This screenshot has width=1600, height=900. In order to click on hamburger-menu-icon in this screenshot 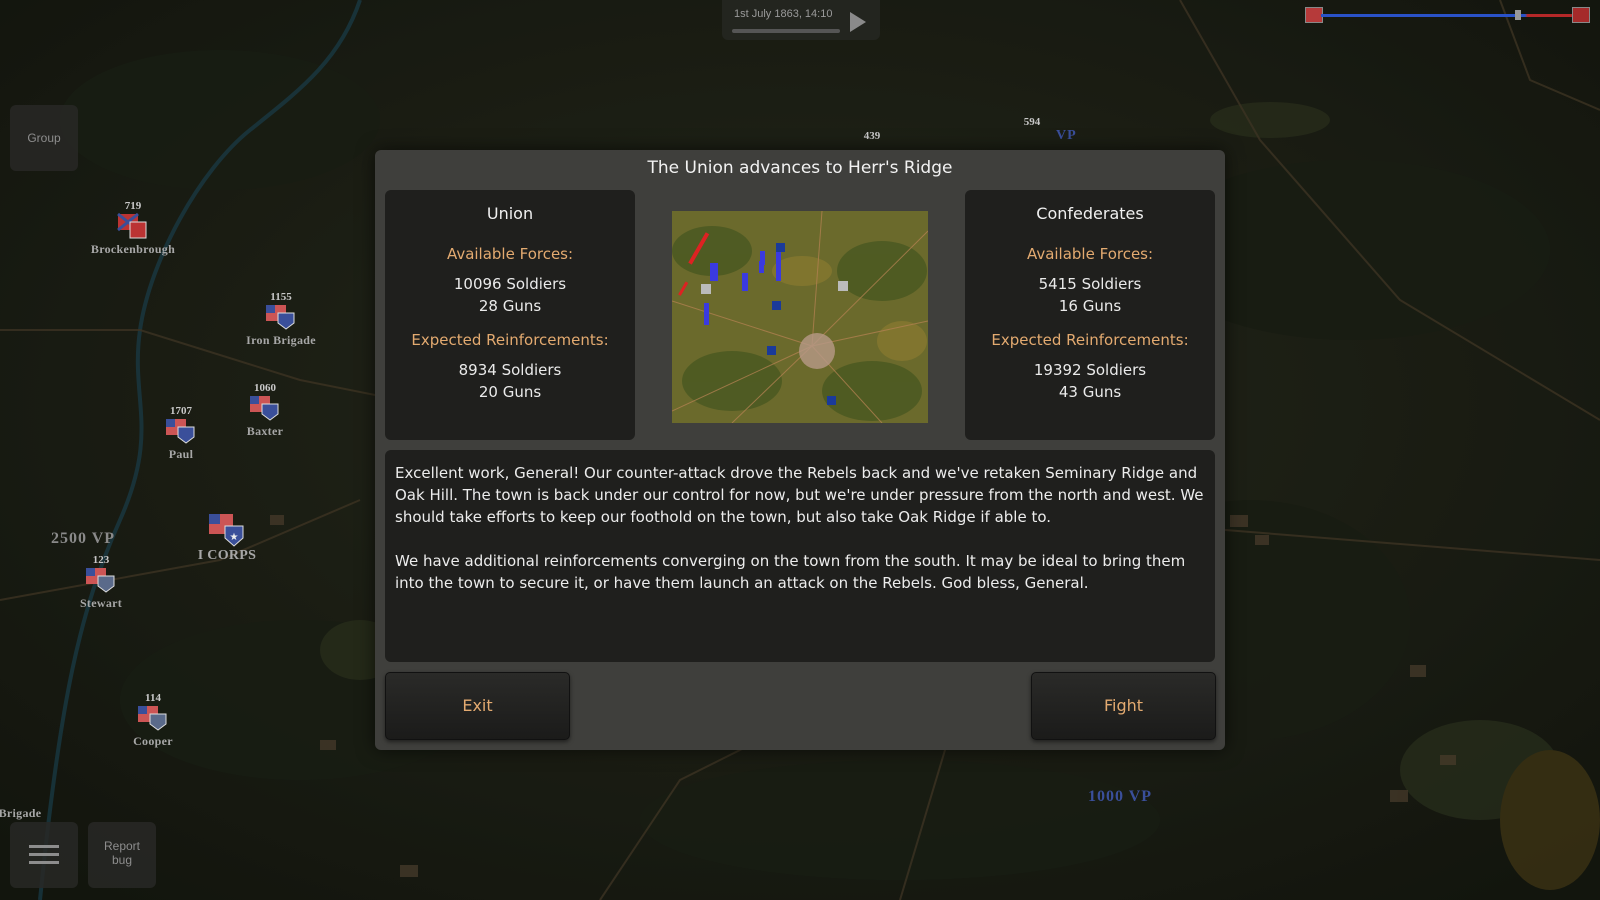, I will do `click(44, 854)`.